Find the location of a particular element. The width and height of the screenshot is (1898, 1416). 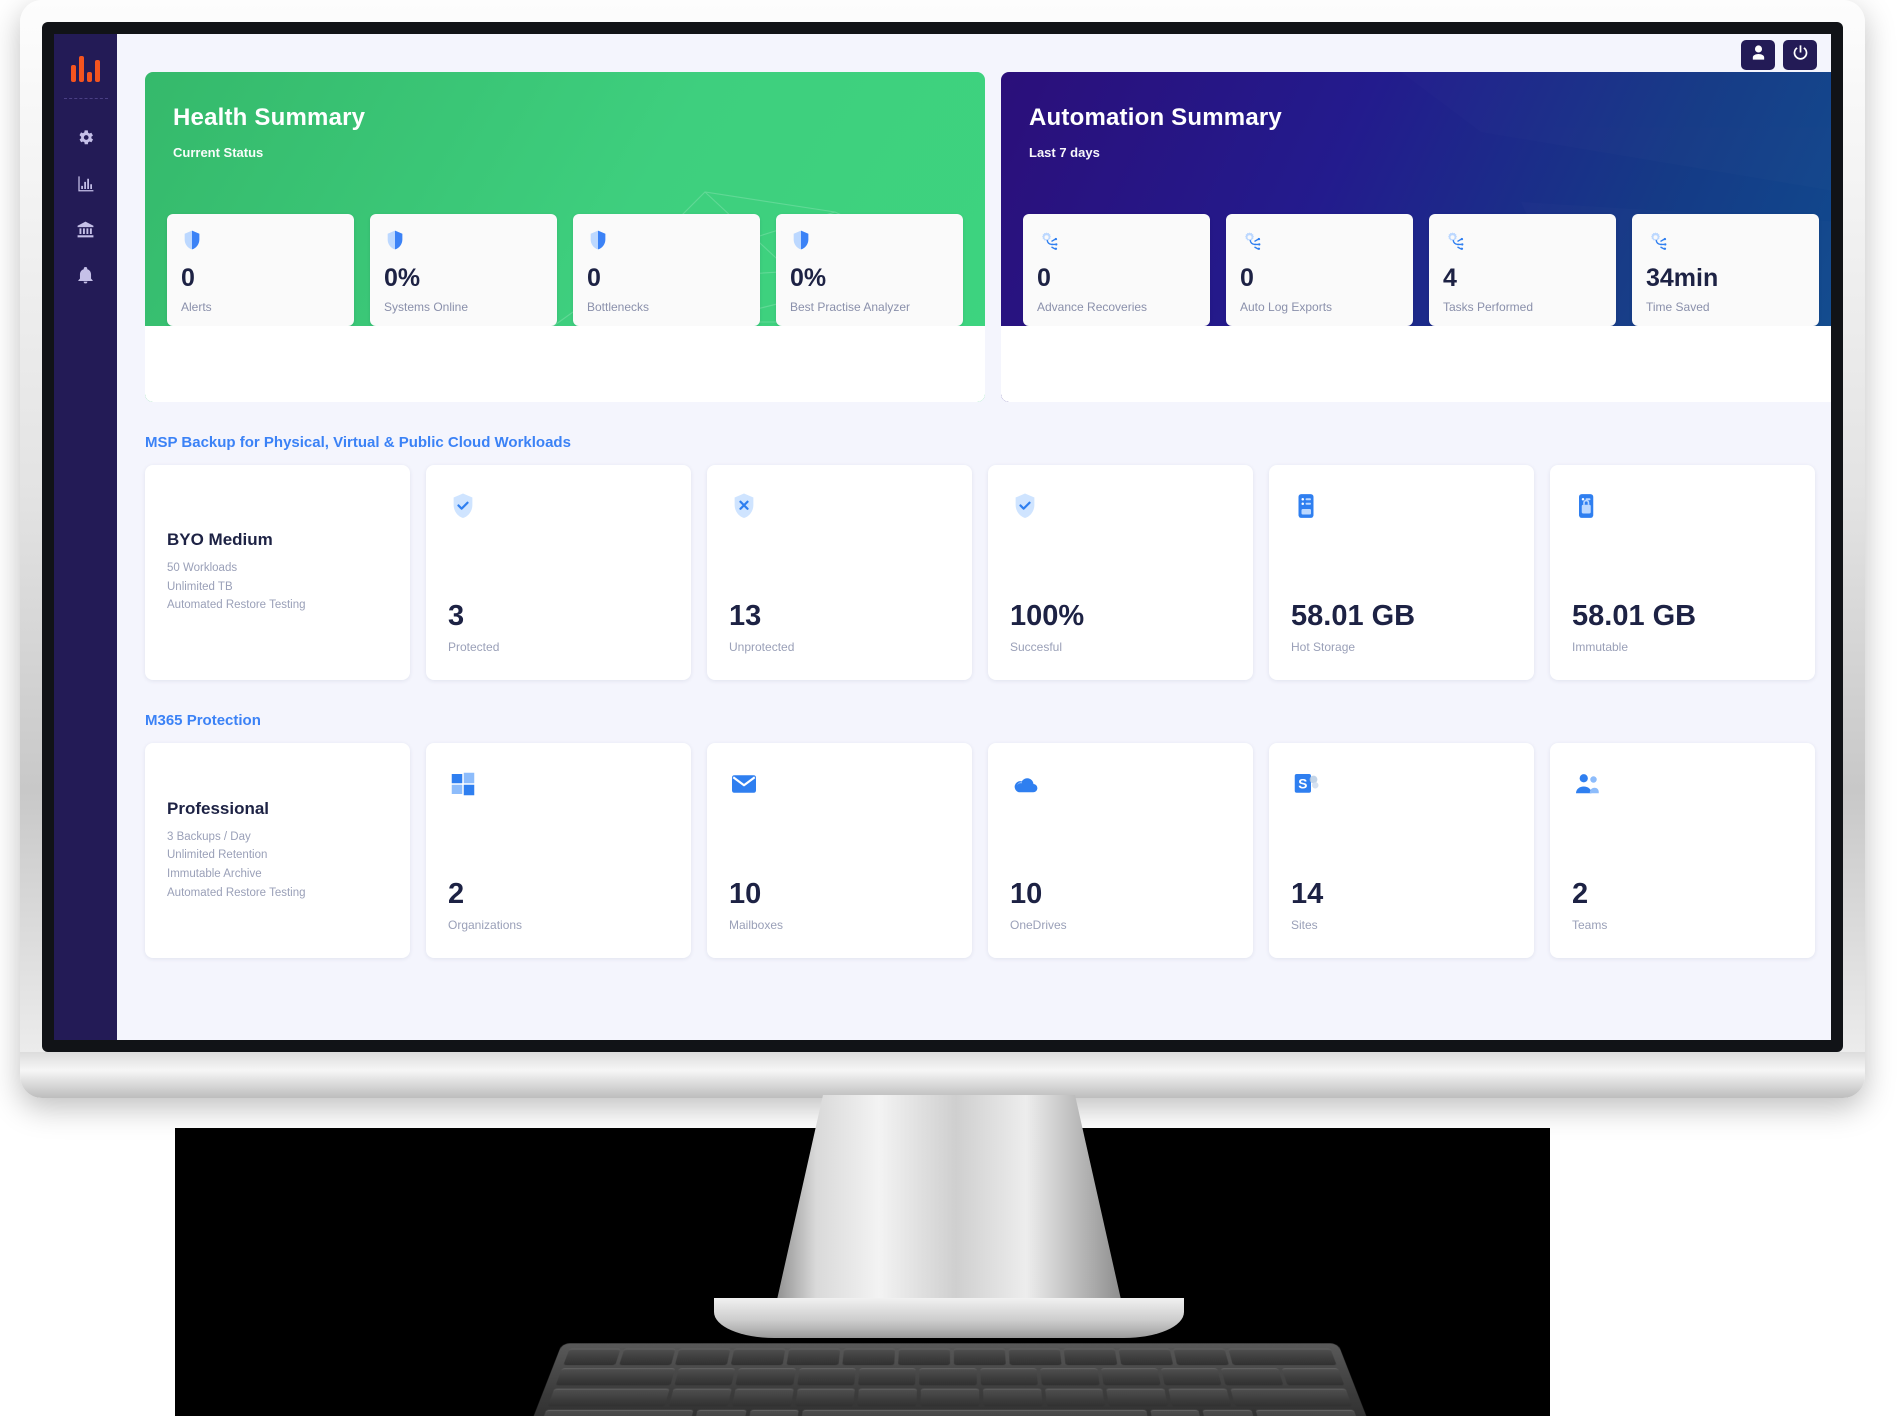

metric-tile: S 14 Sites is located at coordinates (1401, 850).